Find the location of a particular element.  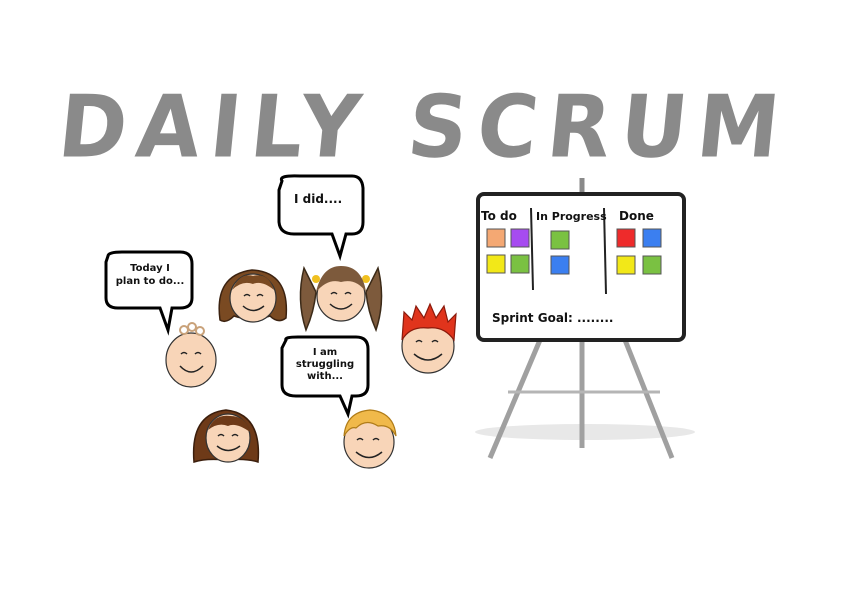

bubble-text-struggle-line1: I am is located at coordinates (325, 352).